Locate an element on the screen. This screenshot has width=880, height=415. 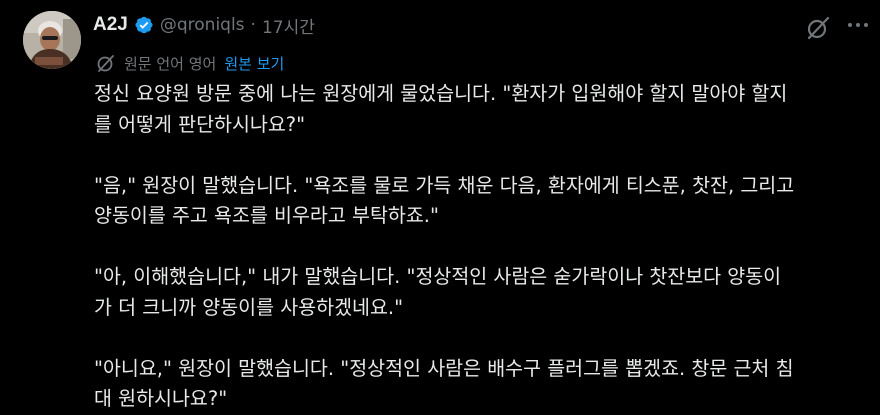
post-text-line: 를 어떻게 판단하시나요?" is located at coordinates (200, 124).